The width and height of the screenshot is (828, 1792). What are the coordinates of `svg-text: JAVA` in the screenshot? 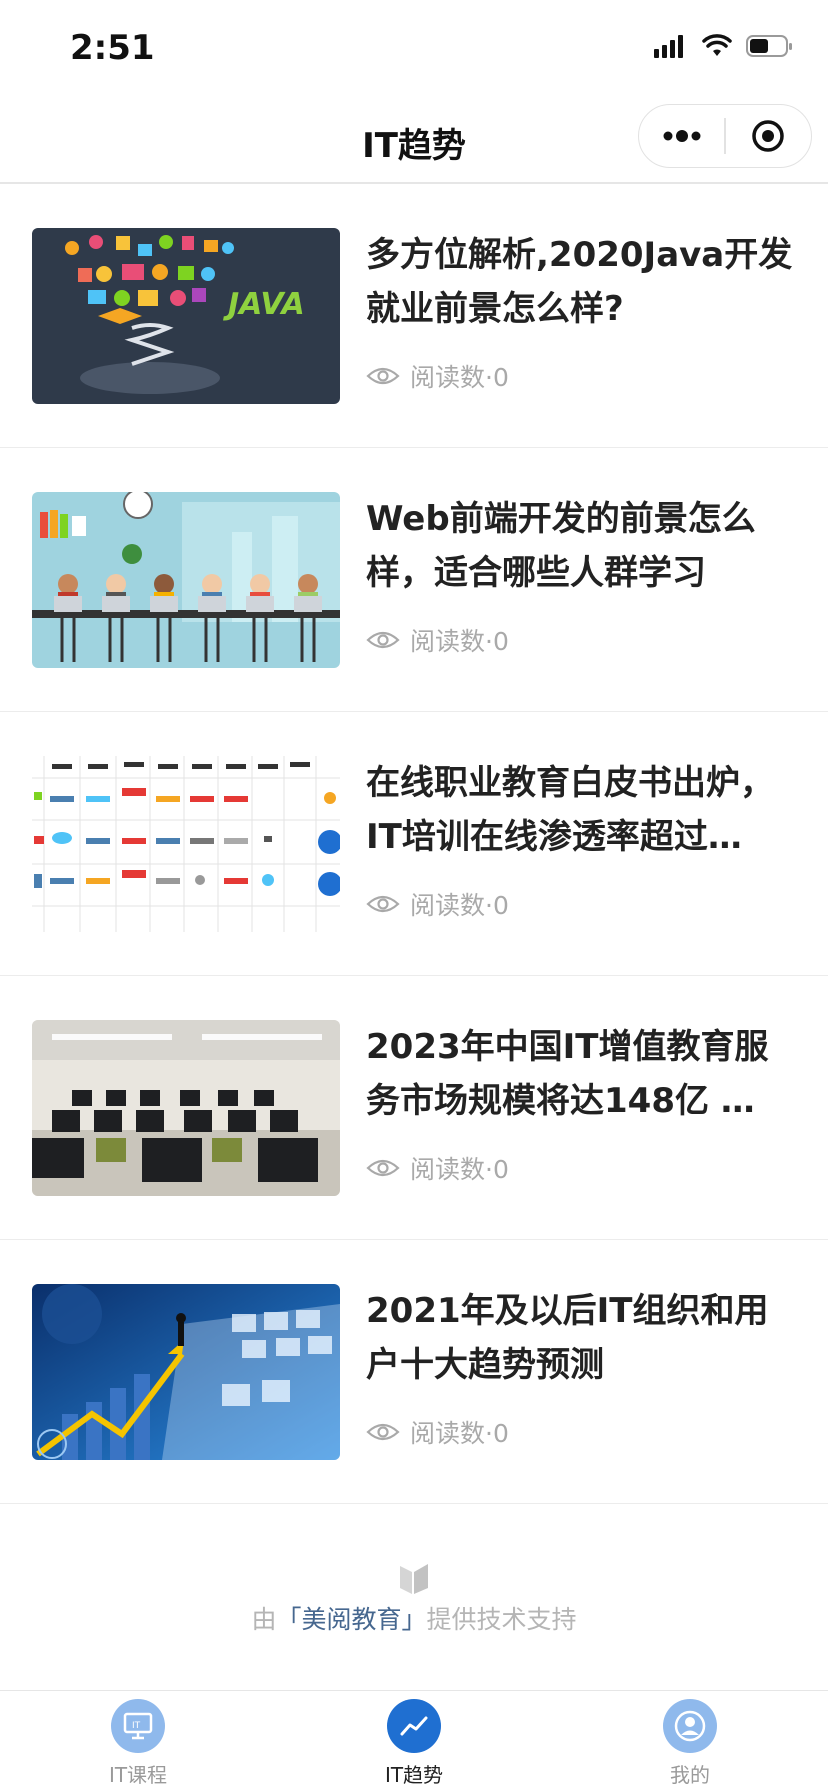 It's located at (264, 304).